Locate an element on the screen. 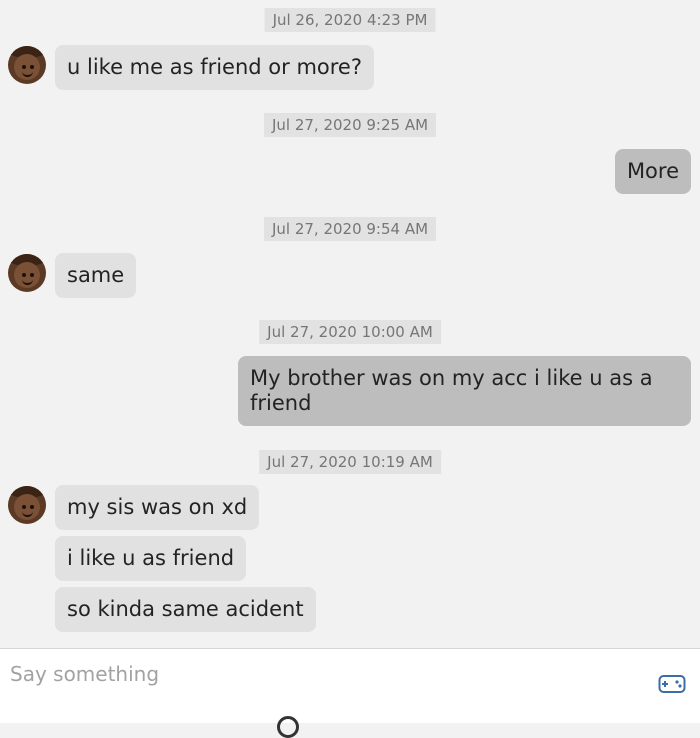 The width and height of the screenshot is (700, 738). incoming-message: i like u as friend is located at coordinates (151, 558).